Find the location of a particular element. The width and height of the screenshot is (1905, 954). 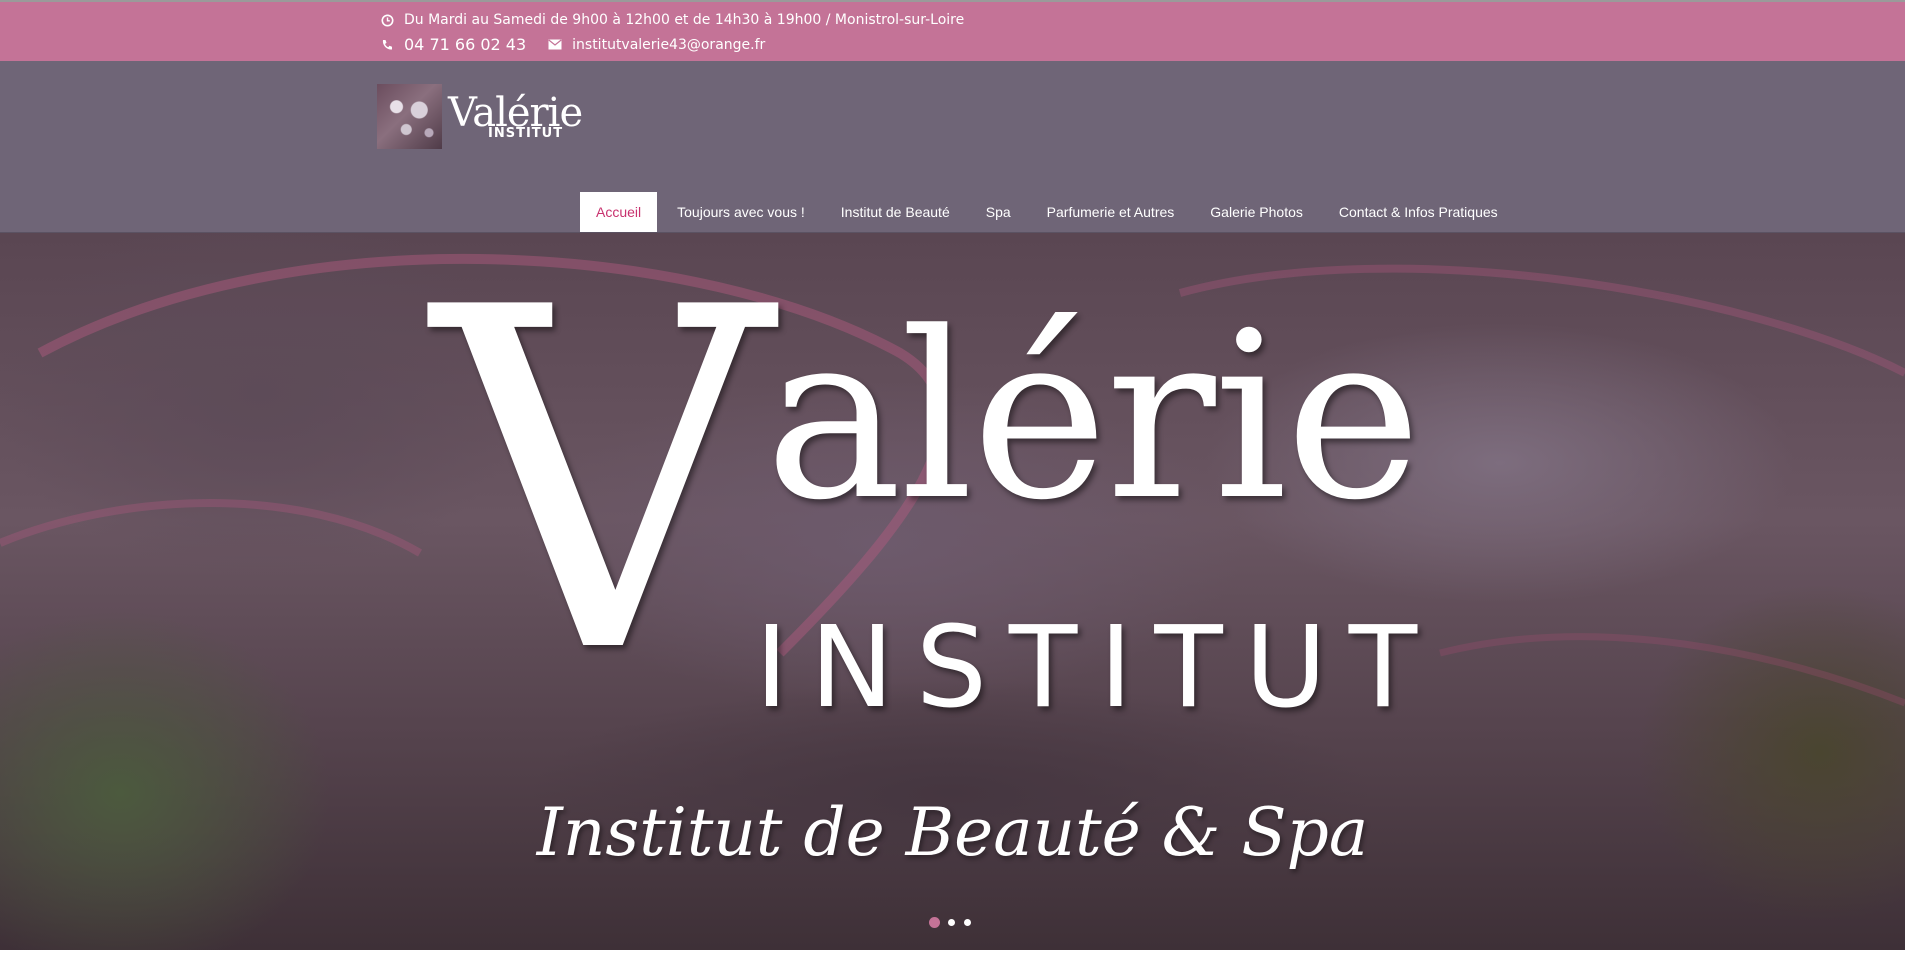

slider-pagination is located at coordinates (954, 922).